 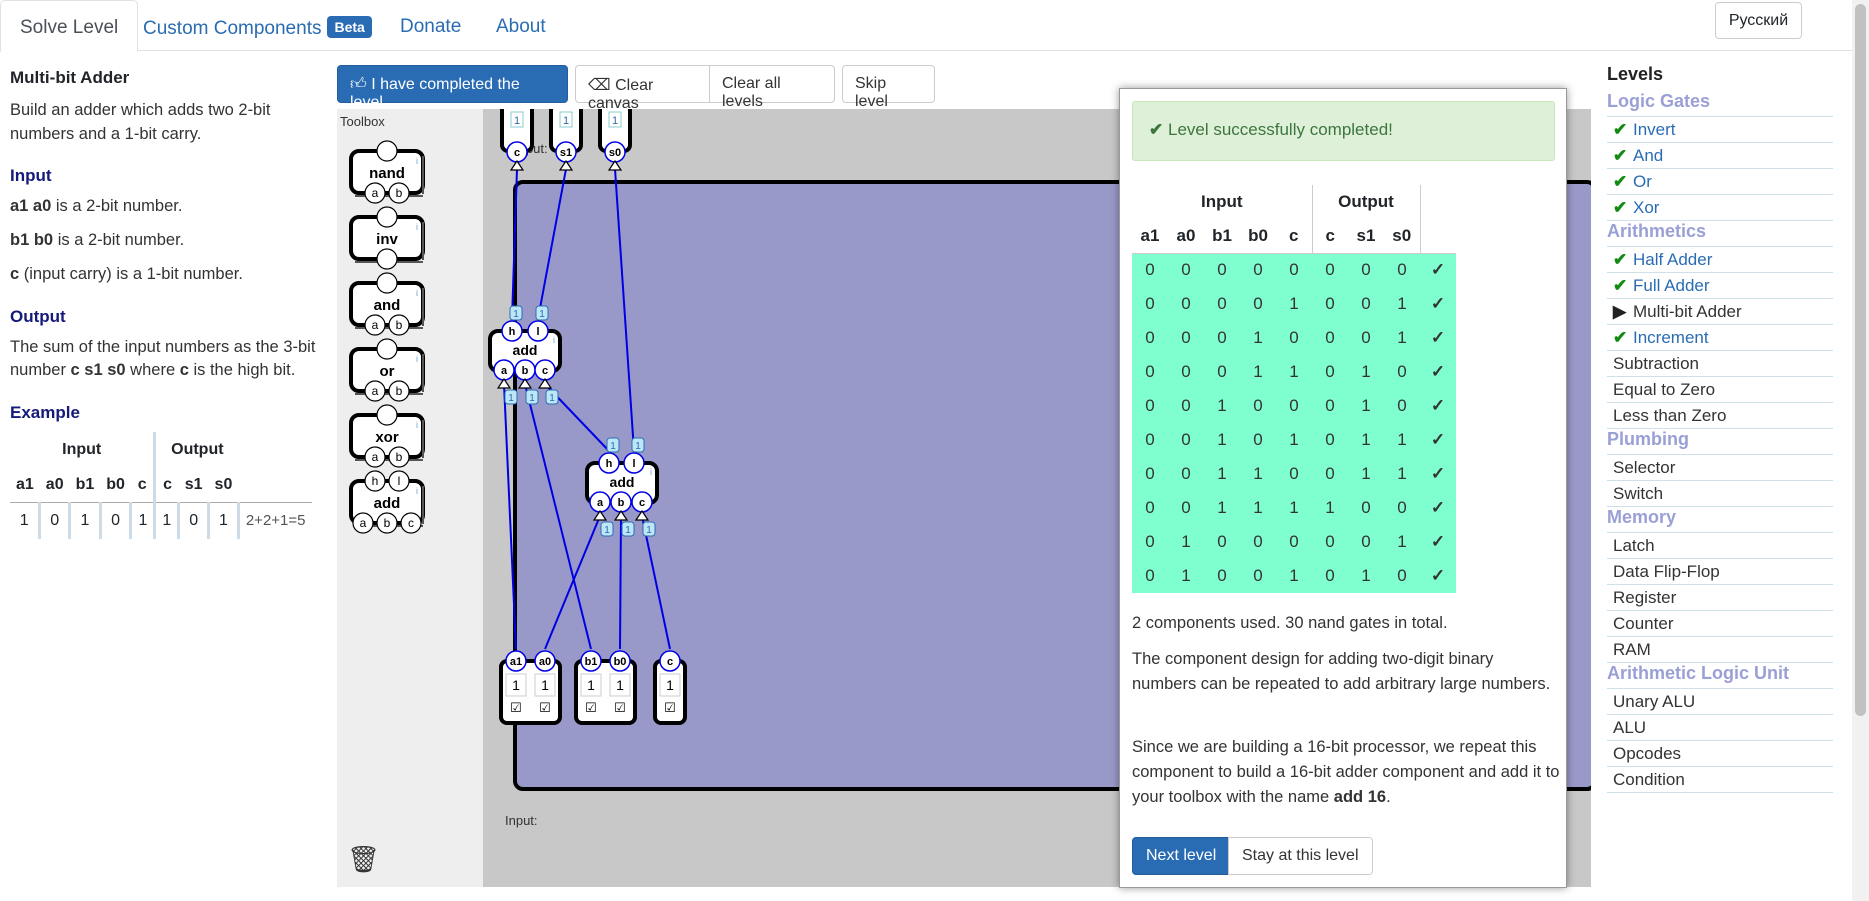 I want to click on truth-col-header: a0, so click(x=1186, y=236).